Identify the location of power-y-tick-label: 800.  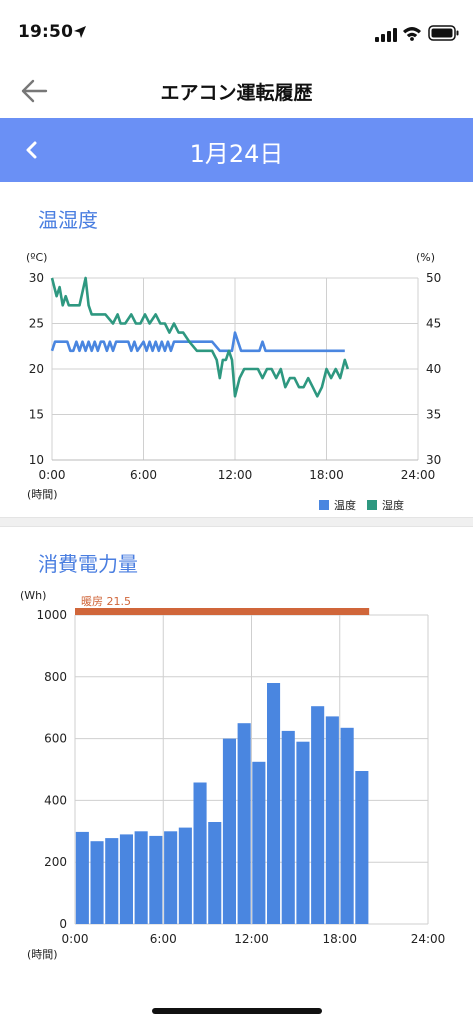
(55, 677).